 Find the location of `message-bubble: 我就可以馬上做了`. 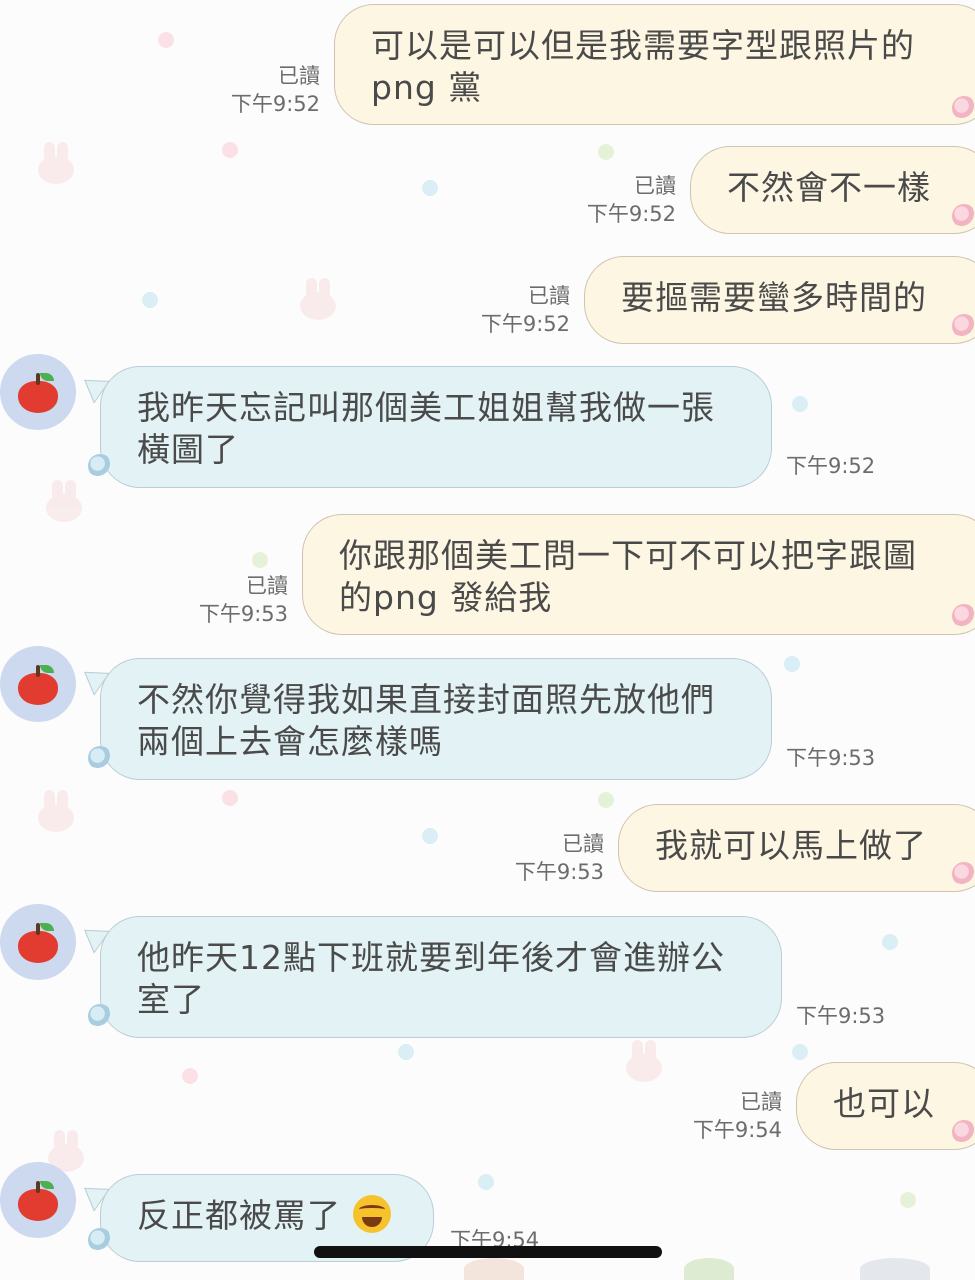

message-bubble: 我就可以馬上做了 is located at coordinates (796, 848).